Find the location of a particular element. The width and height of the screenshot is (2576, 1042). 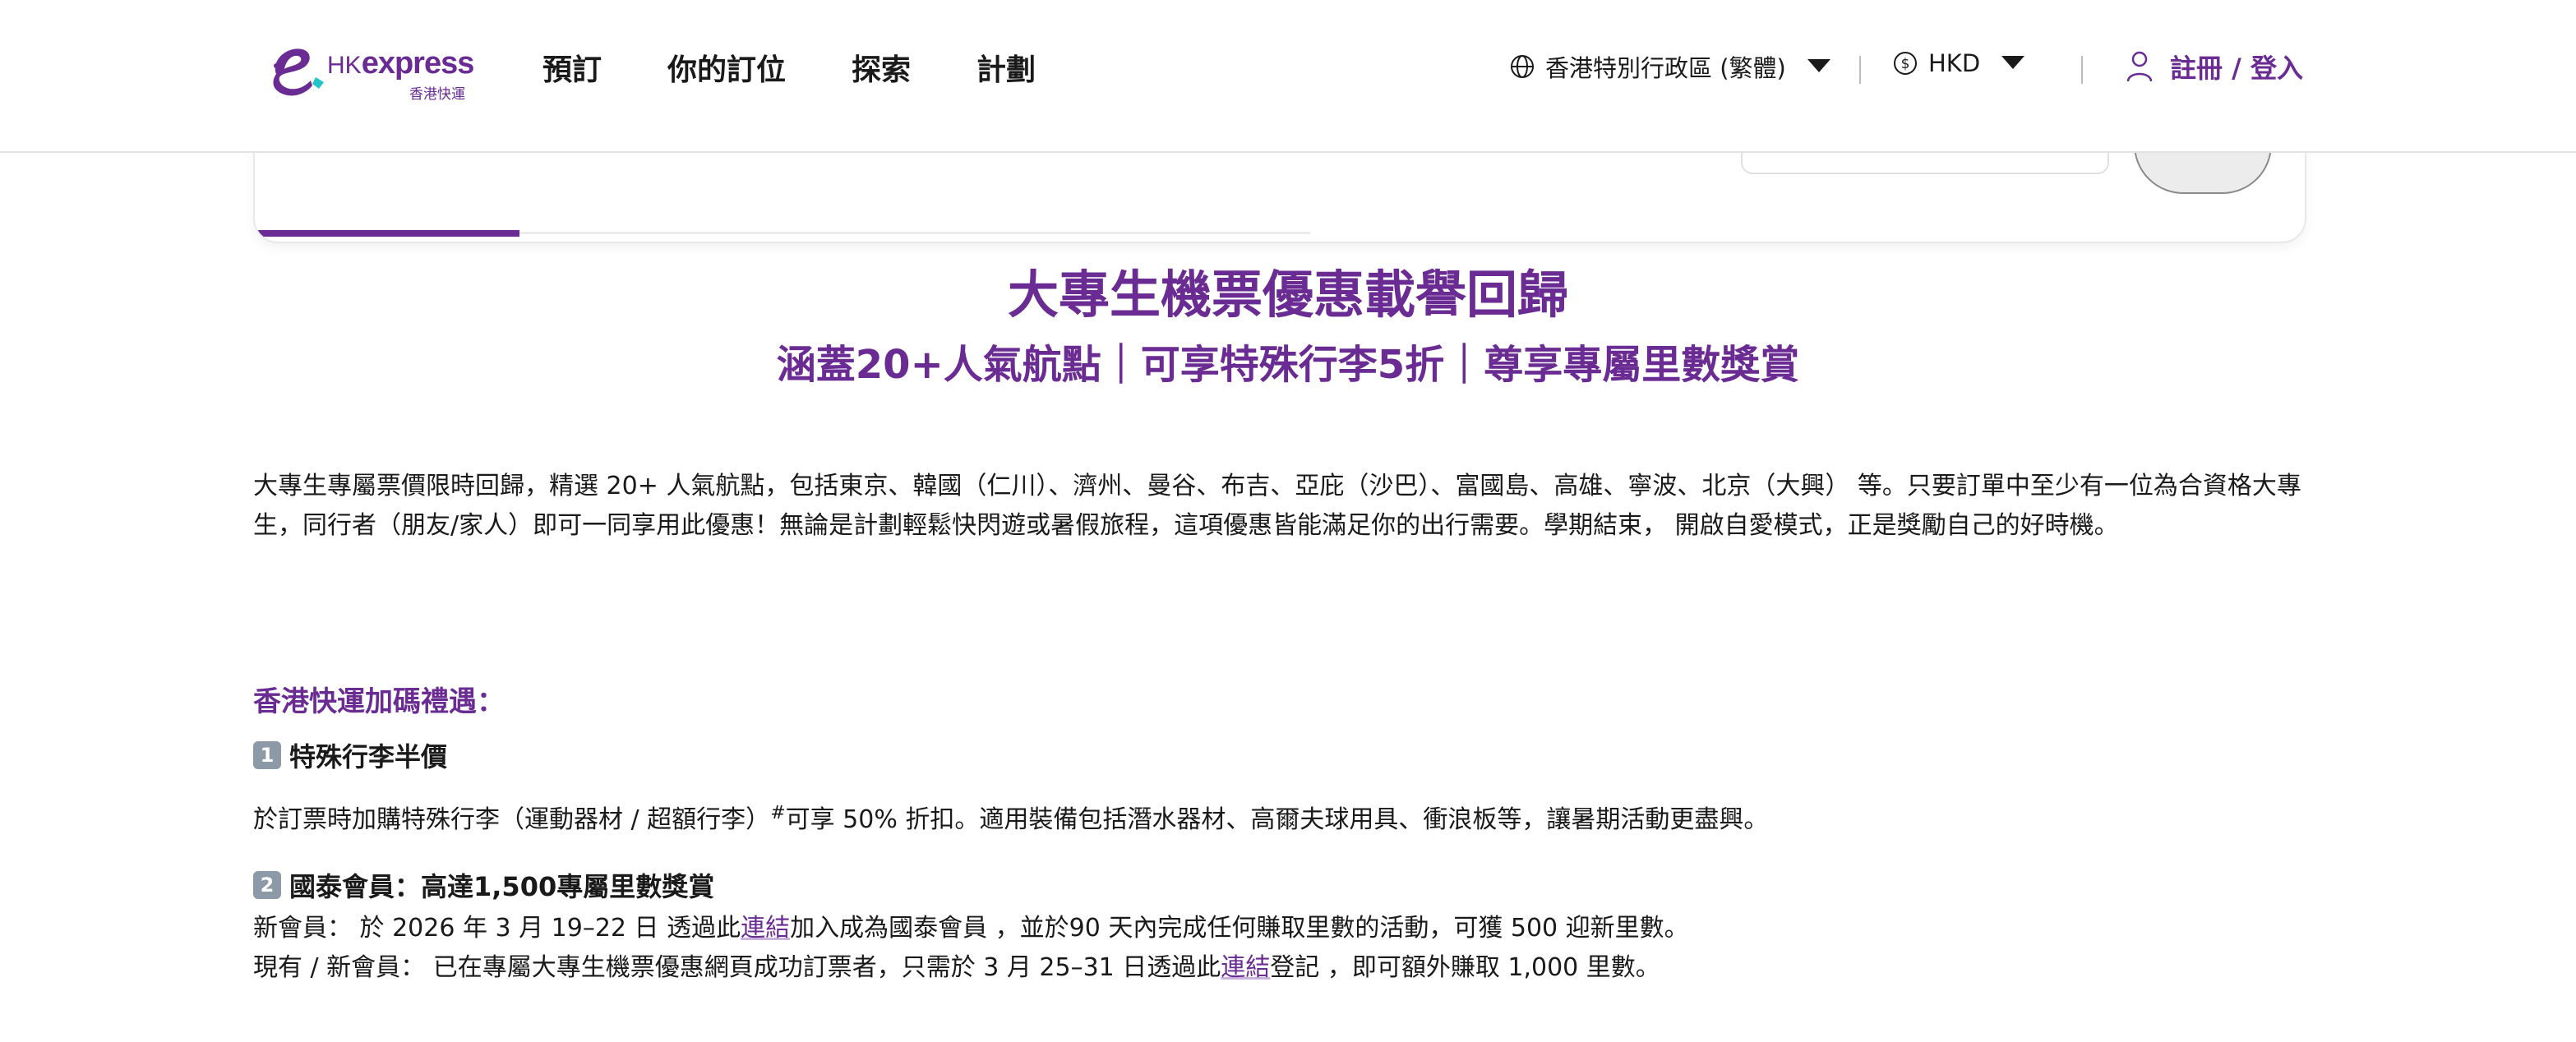

login-label: 註冊 / 登入 is located at coordinates (2236, 68).